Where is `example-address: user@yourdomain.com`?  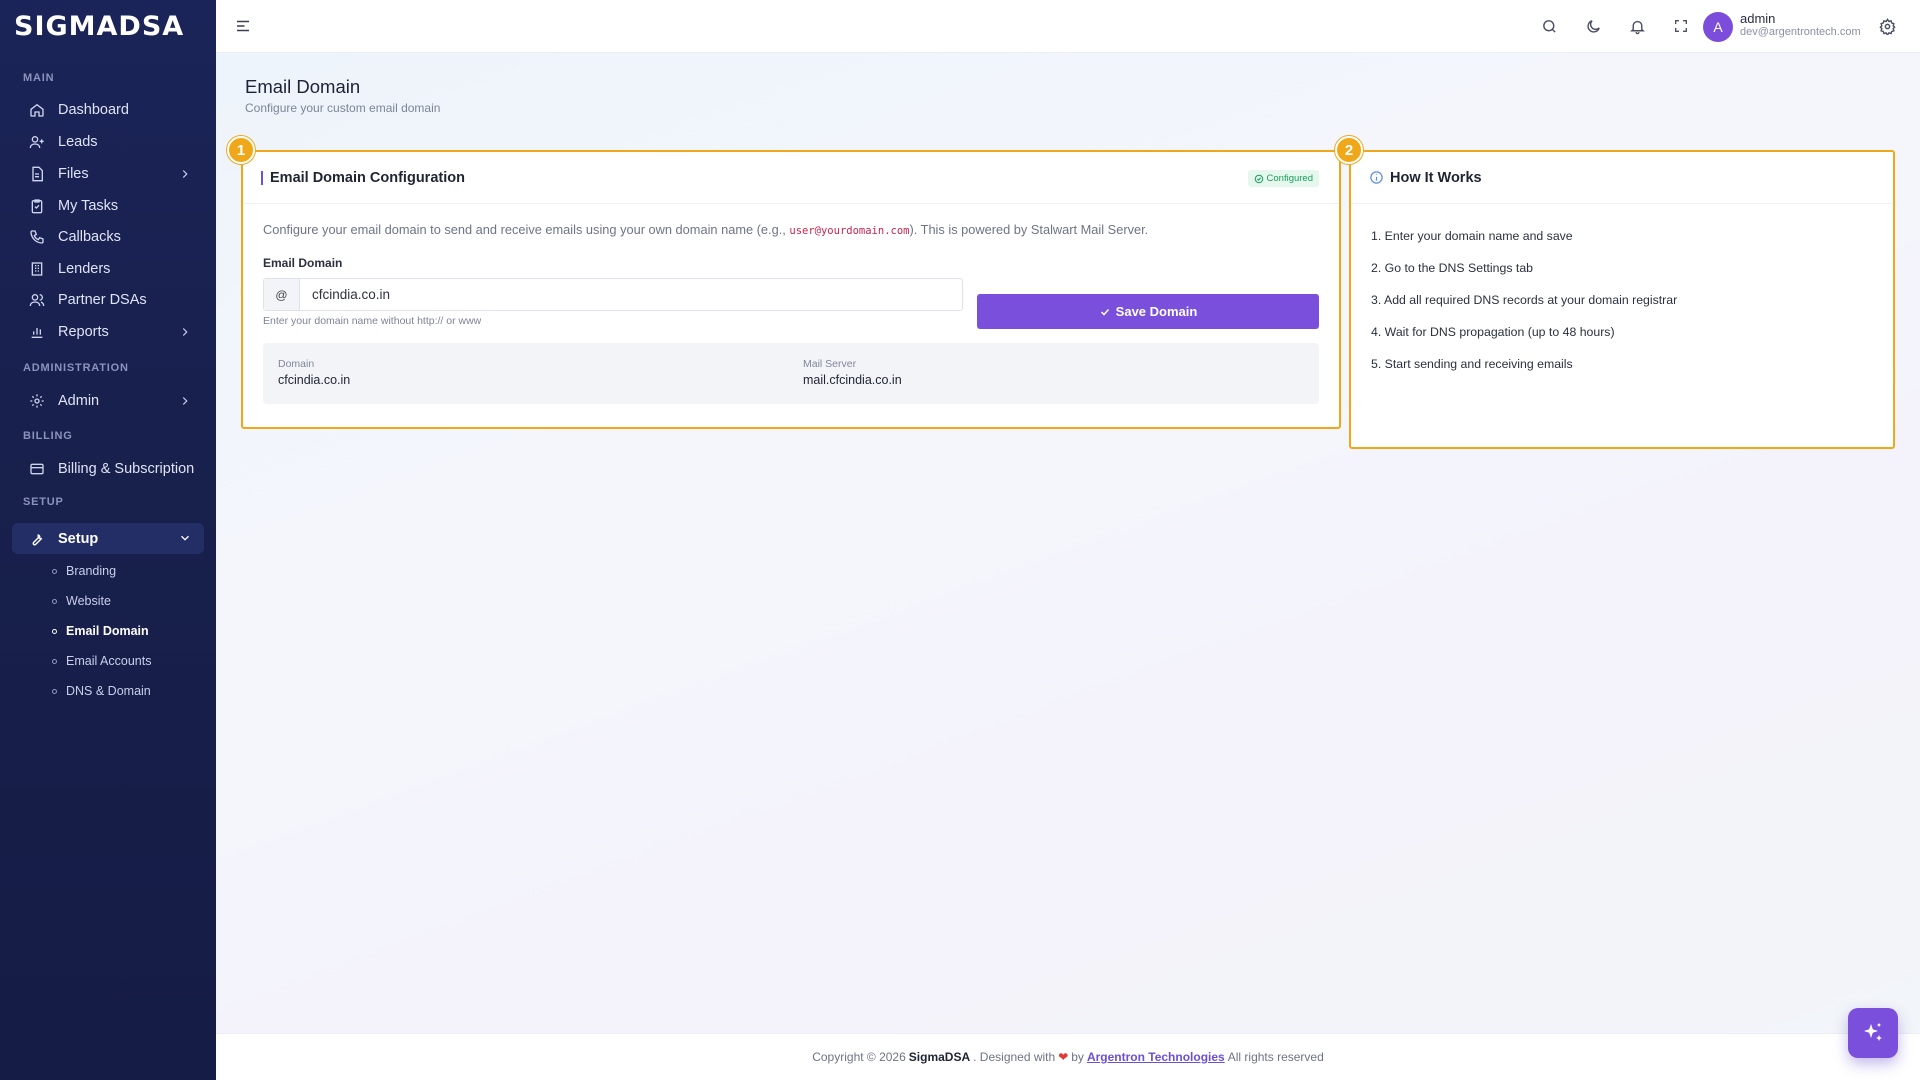
example-address: user@yourdomain.com is located at coordinates (849, 231).